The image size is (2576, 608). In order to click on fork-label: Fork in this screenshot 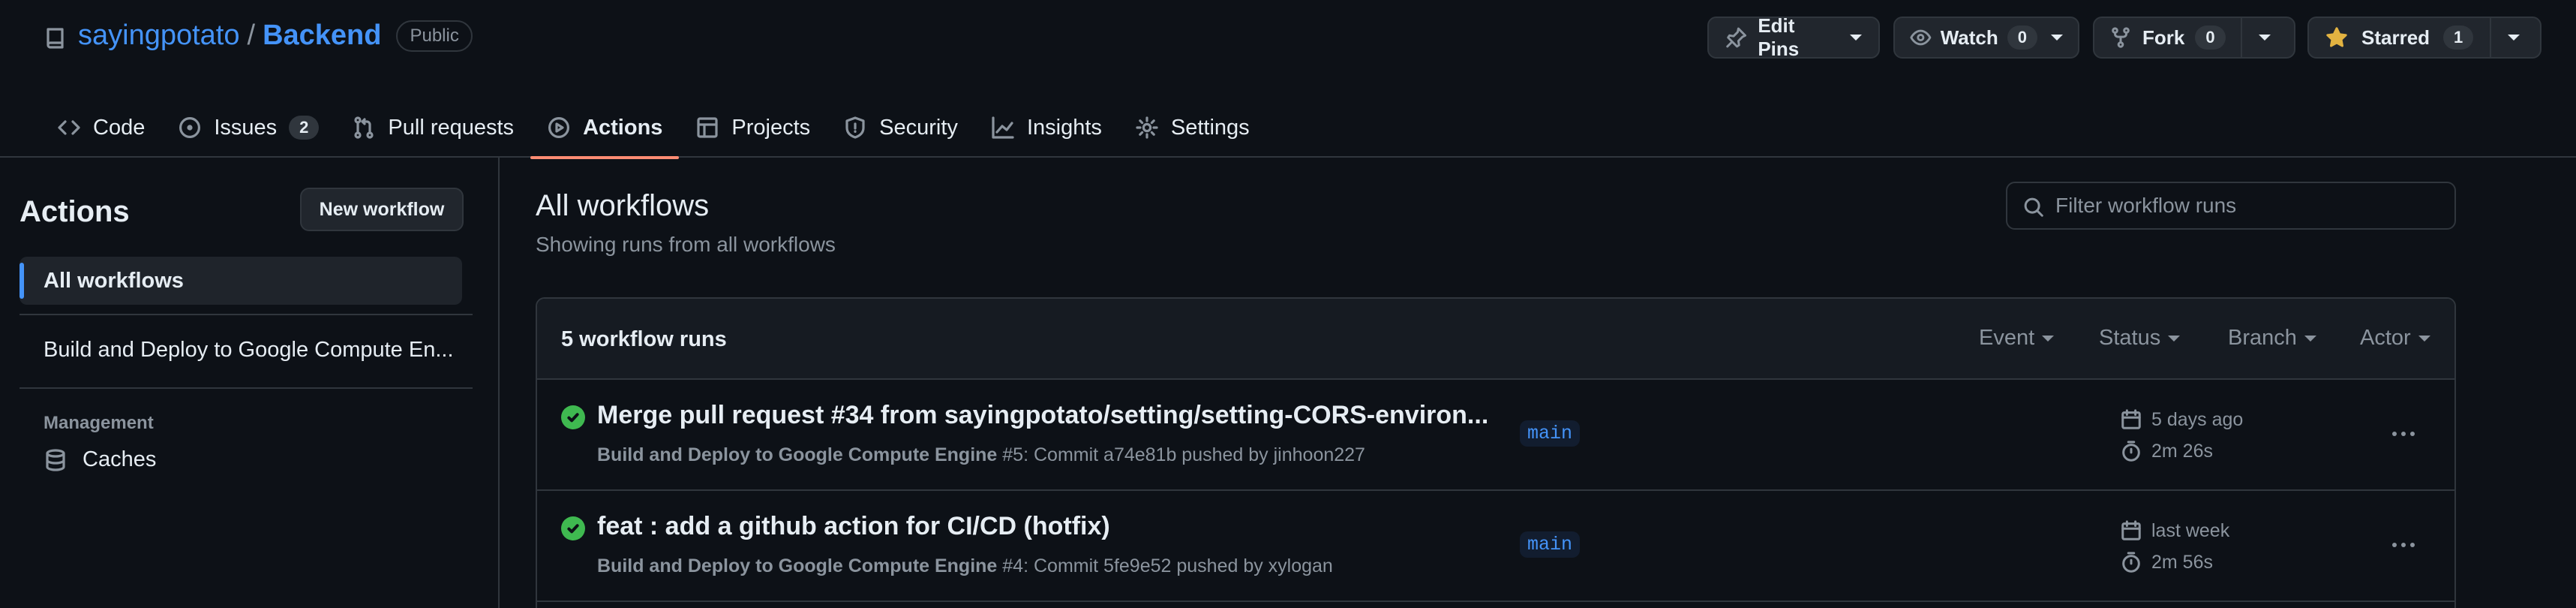, I will do `click(2163, 37)`.